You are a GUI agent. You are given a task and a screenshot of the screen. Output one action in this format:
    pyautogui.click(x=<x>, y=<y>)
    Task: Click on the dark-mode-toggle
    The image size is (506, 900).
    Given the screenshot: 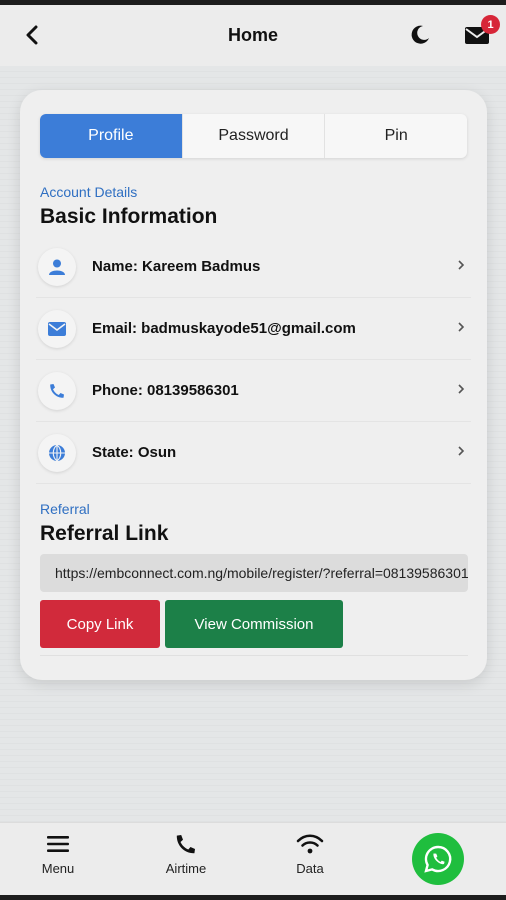 What is the action you would take?
    pyautogui.click(x=420, y=35)
    